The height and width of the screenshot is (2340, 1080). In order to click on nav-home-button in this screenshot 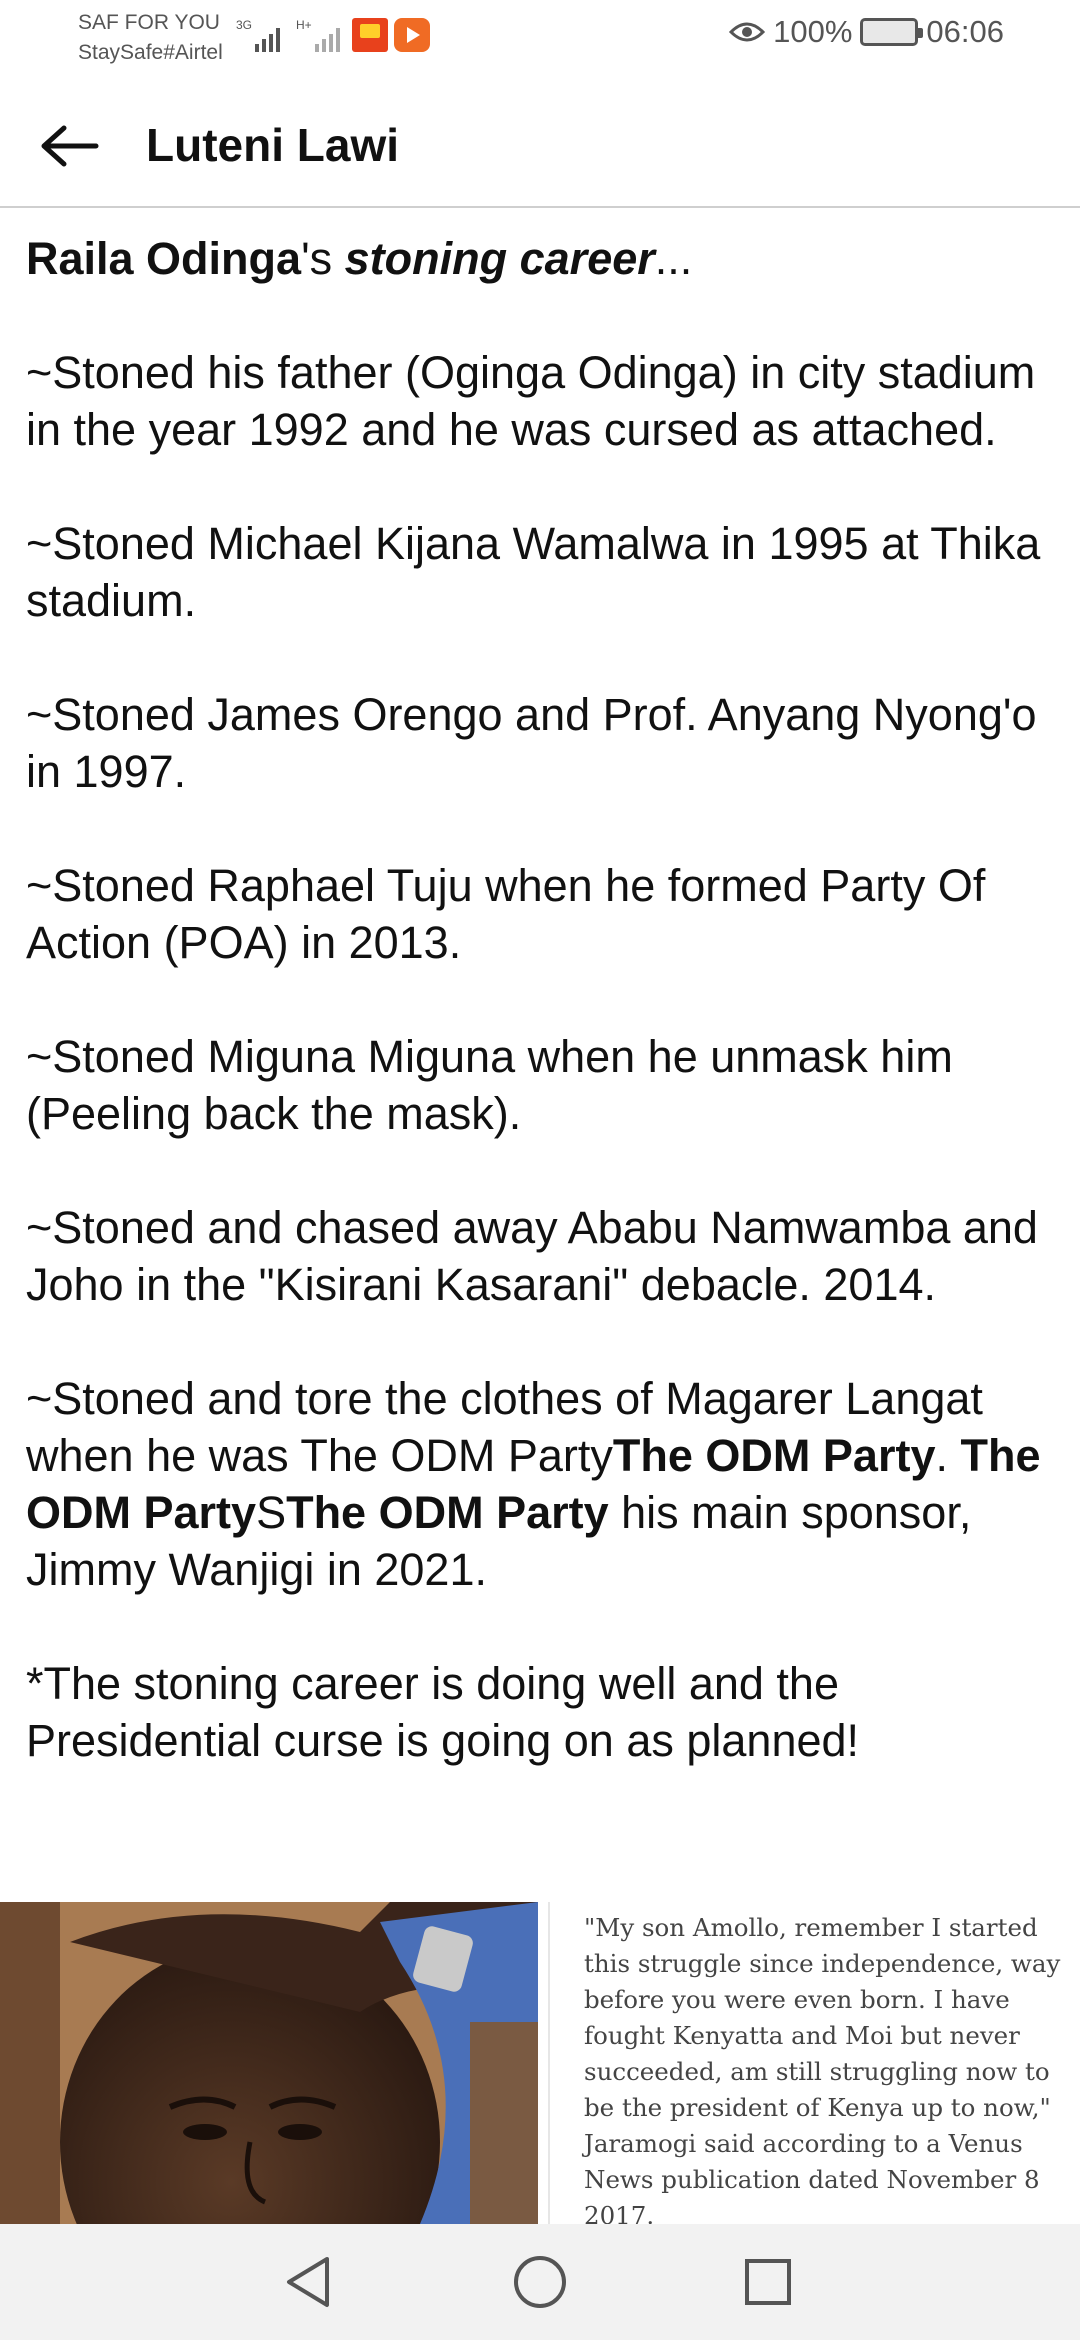, I will do `click(540, 2282)`.